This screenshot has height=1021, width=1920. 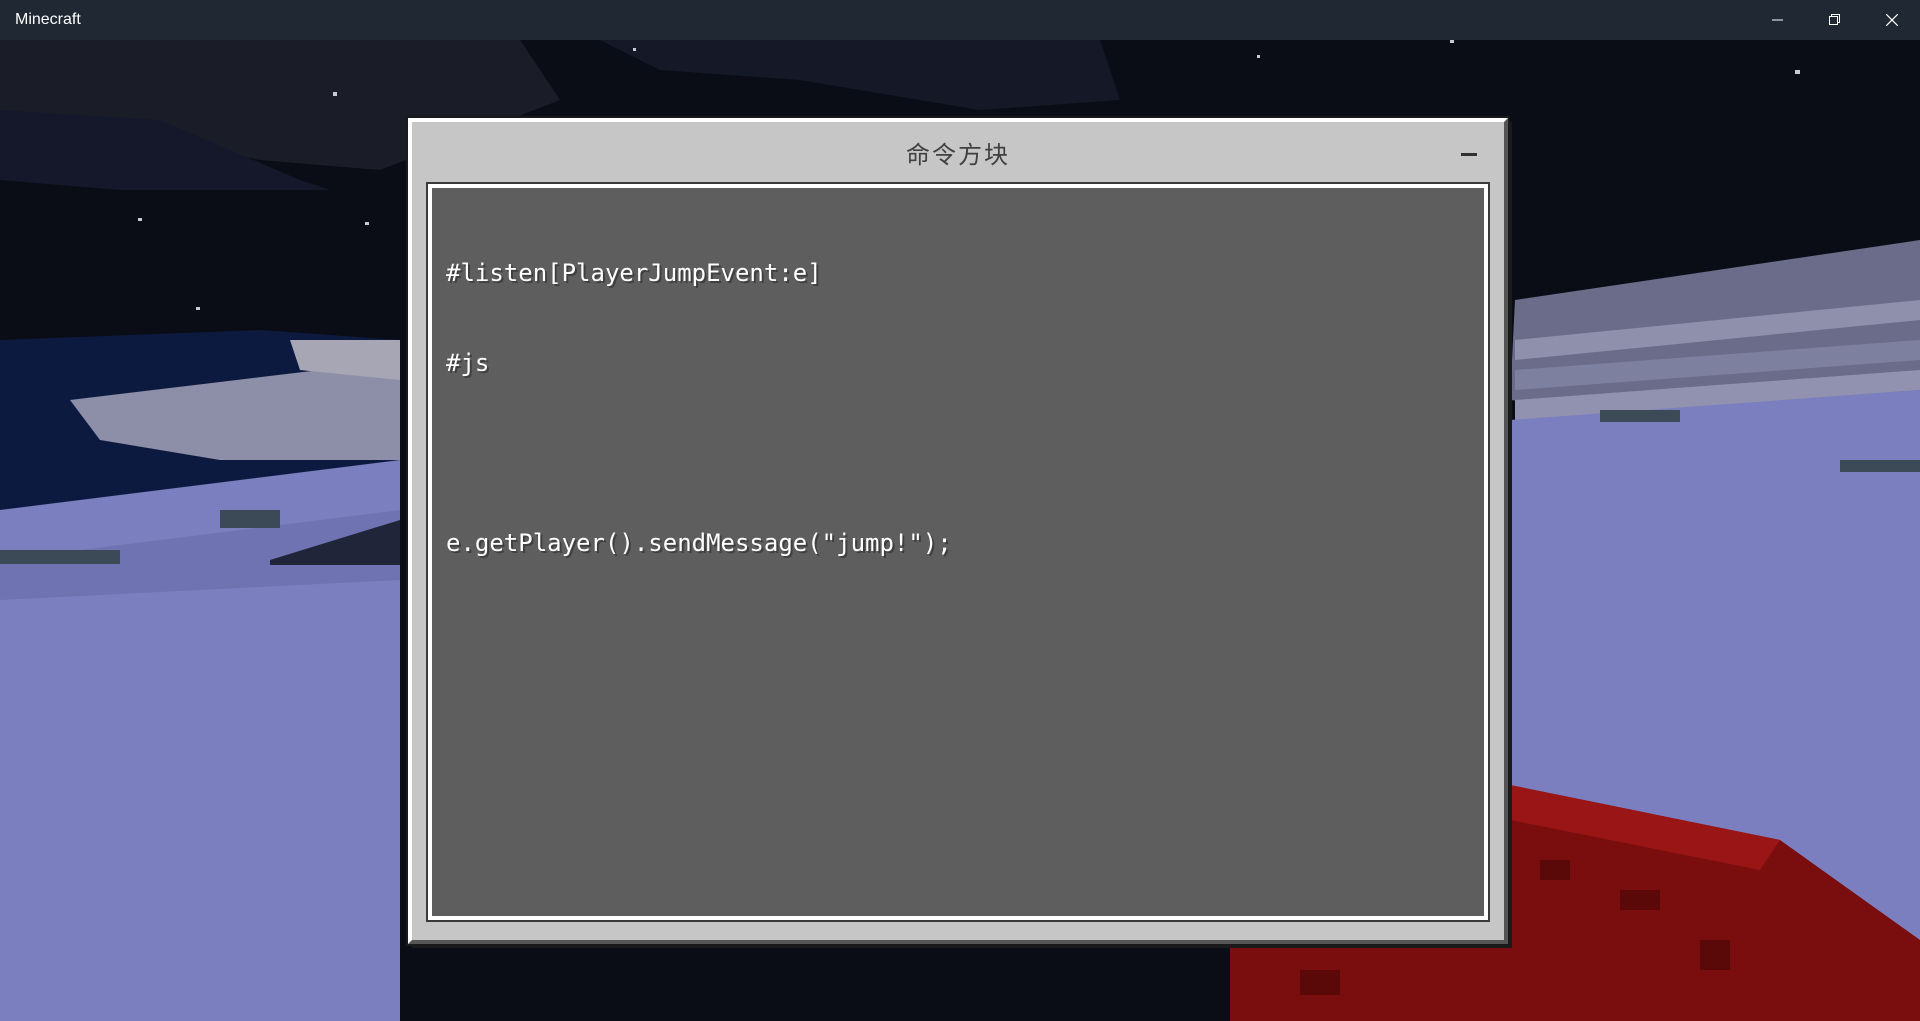 I want to click on dialog-title: 命令方块, so click(x=958, y=154).